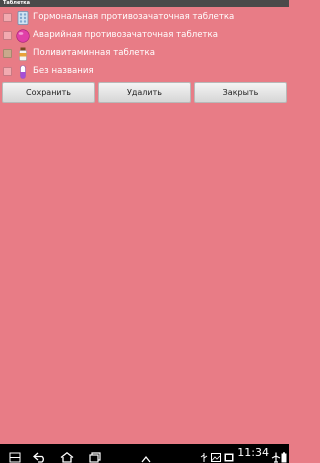  I want to click on list-item: Аварийная противозачаточная таблетка, so click(144, 35).